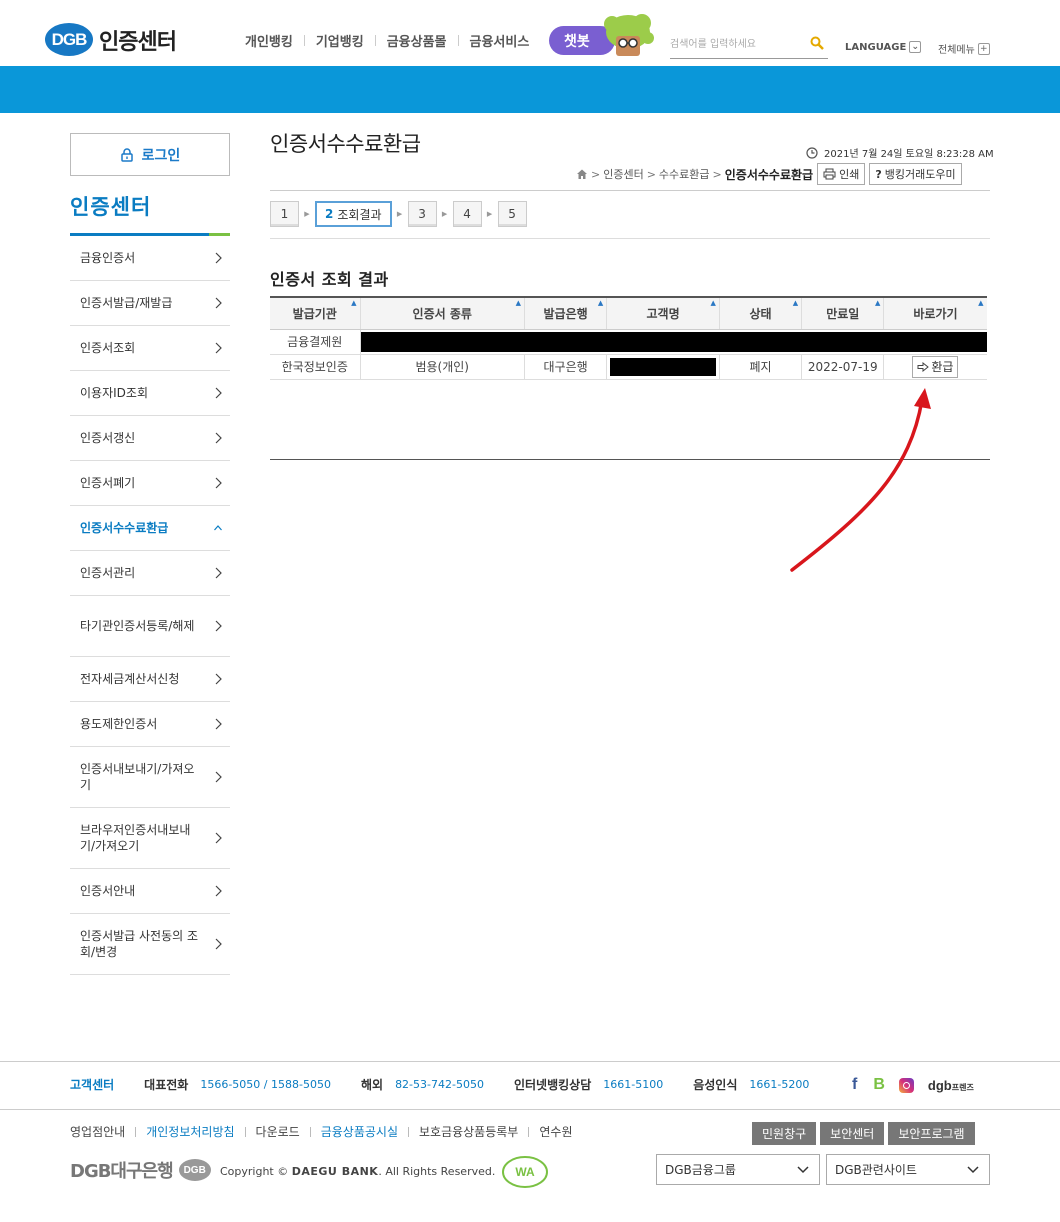  Describe the element at coordinates (700, 1170) in the screenshot. I see `dgb-group-select-value: DGB금융그룹` at that location.